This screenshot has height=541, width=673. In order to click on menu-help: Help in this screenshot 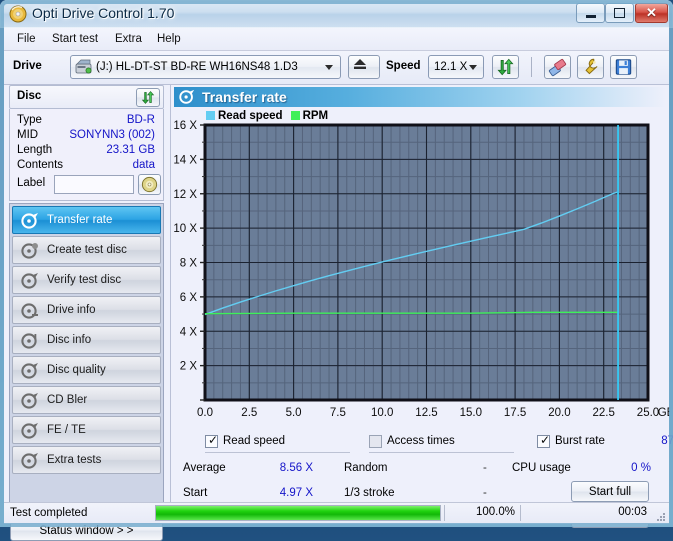, I will do `click(169, 39)`.